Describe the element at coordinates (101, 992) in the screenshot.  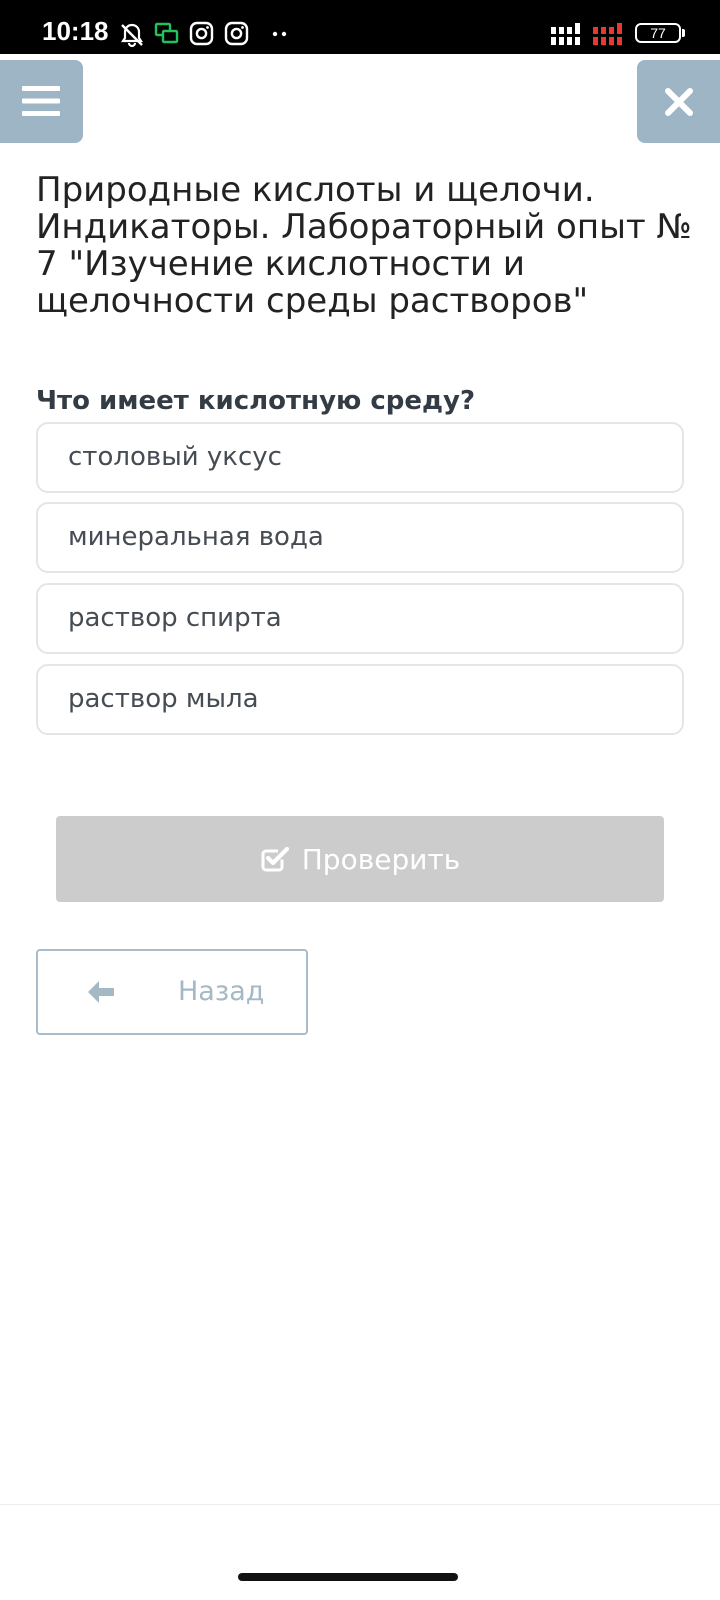
I see `arrow-left-icon` at that location.